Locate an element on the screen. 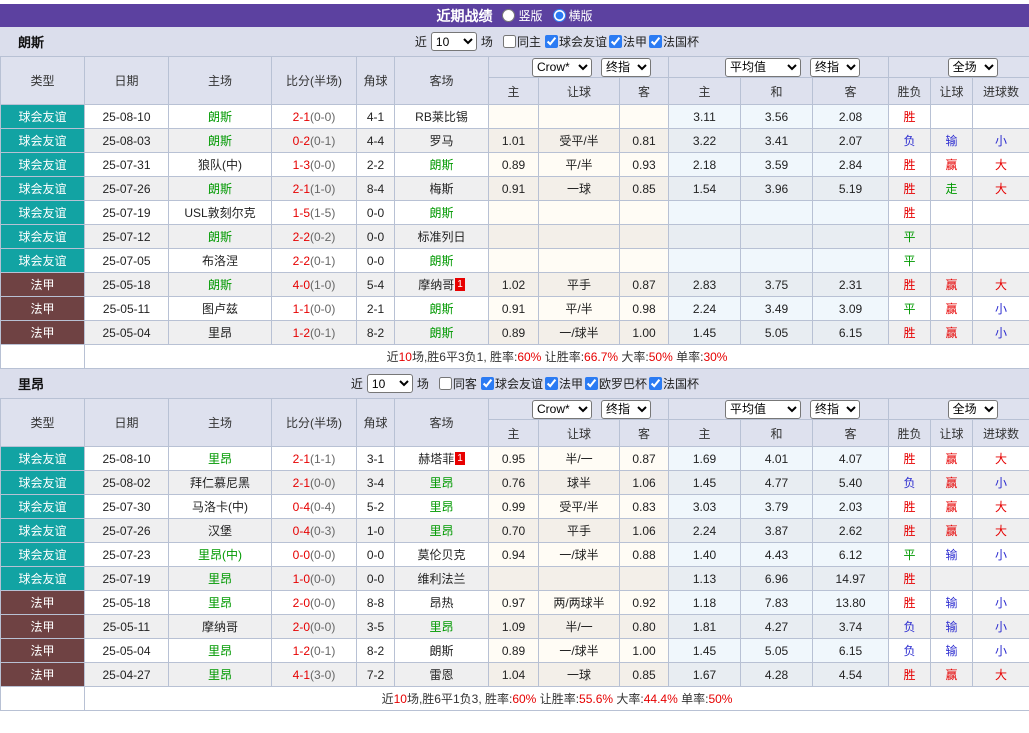 The width and height of the screenshot is (1029, 733). away-team-cell: 标准列日 is located at coordinates (441, 236).